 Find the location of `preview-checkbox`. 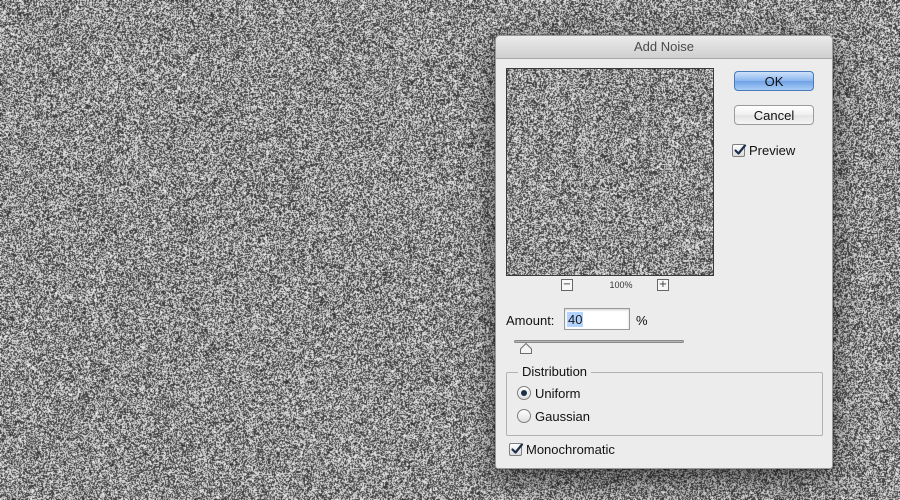

preview-checkbox is located at coordinates (739, 150).